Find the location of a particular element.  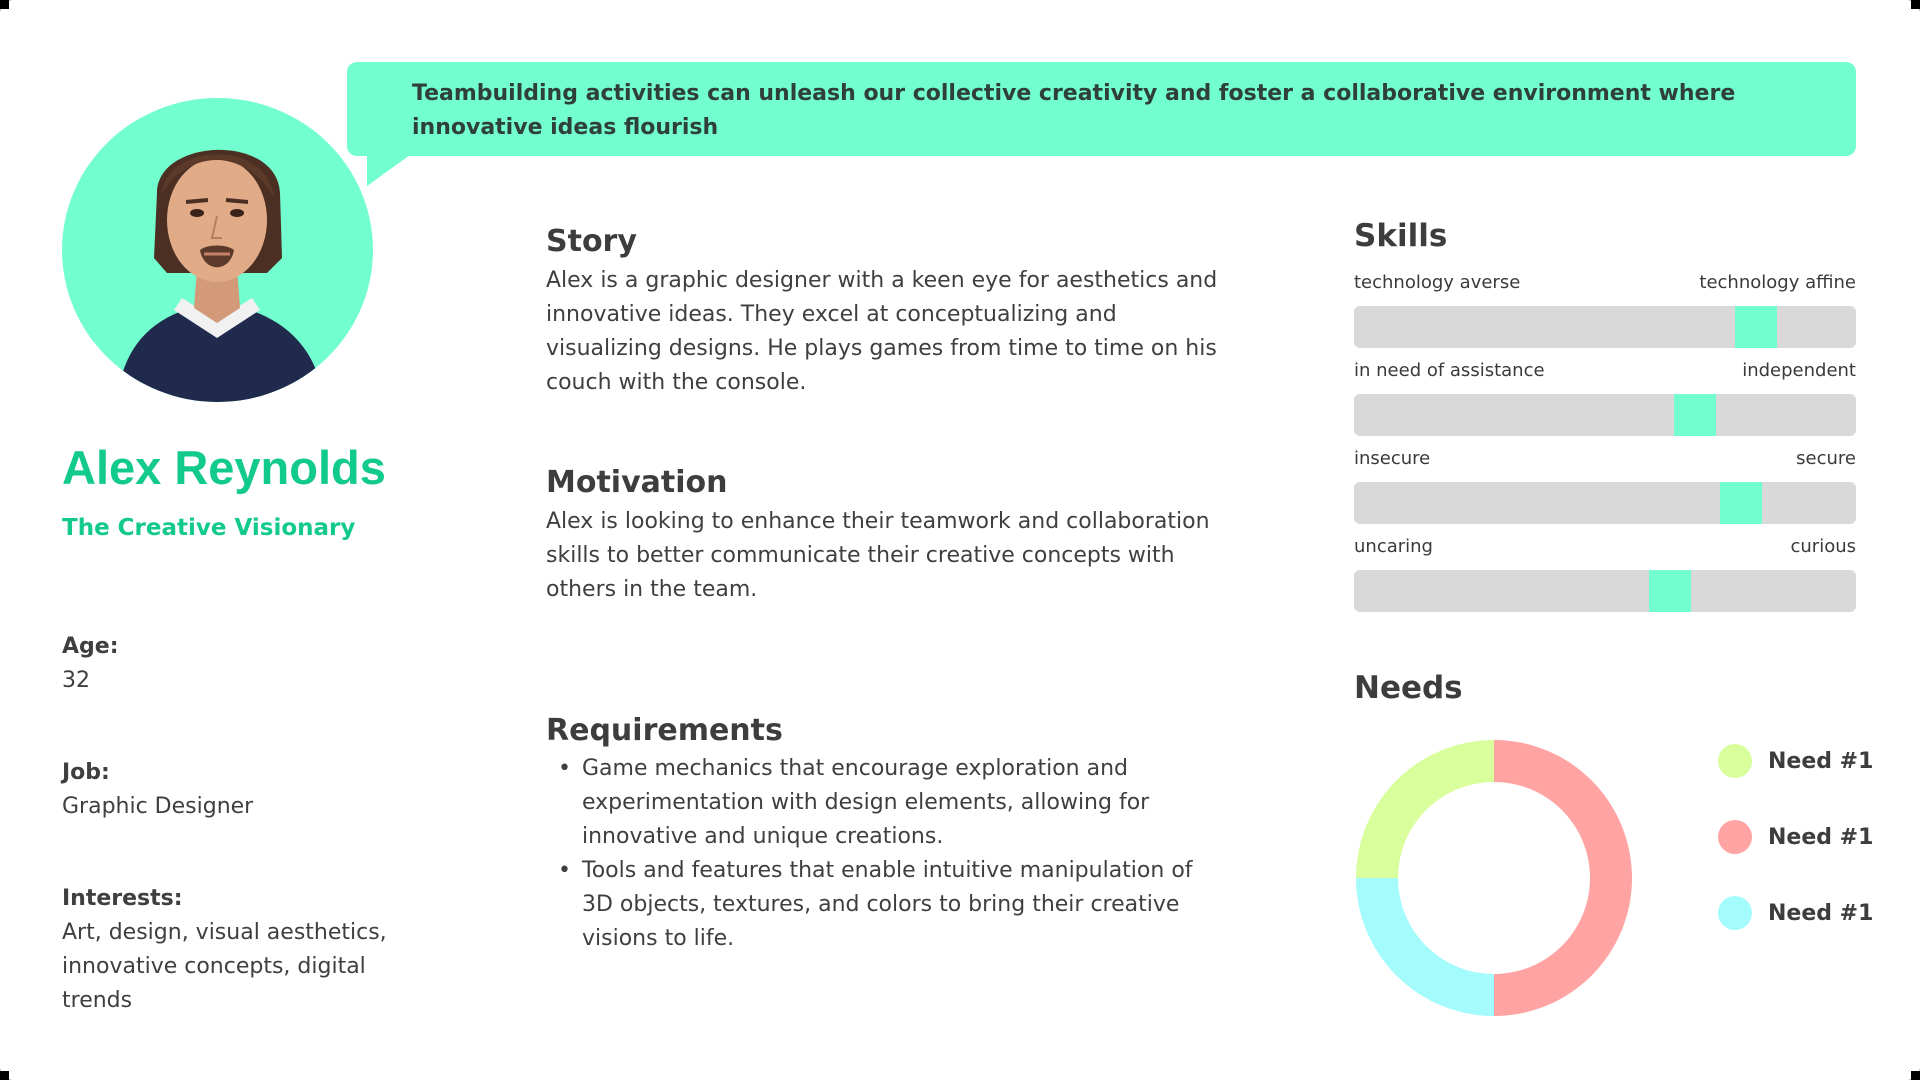

skill-slider-independence: in need of assistance independent is located at coordinates (1605, 398).